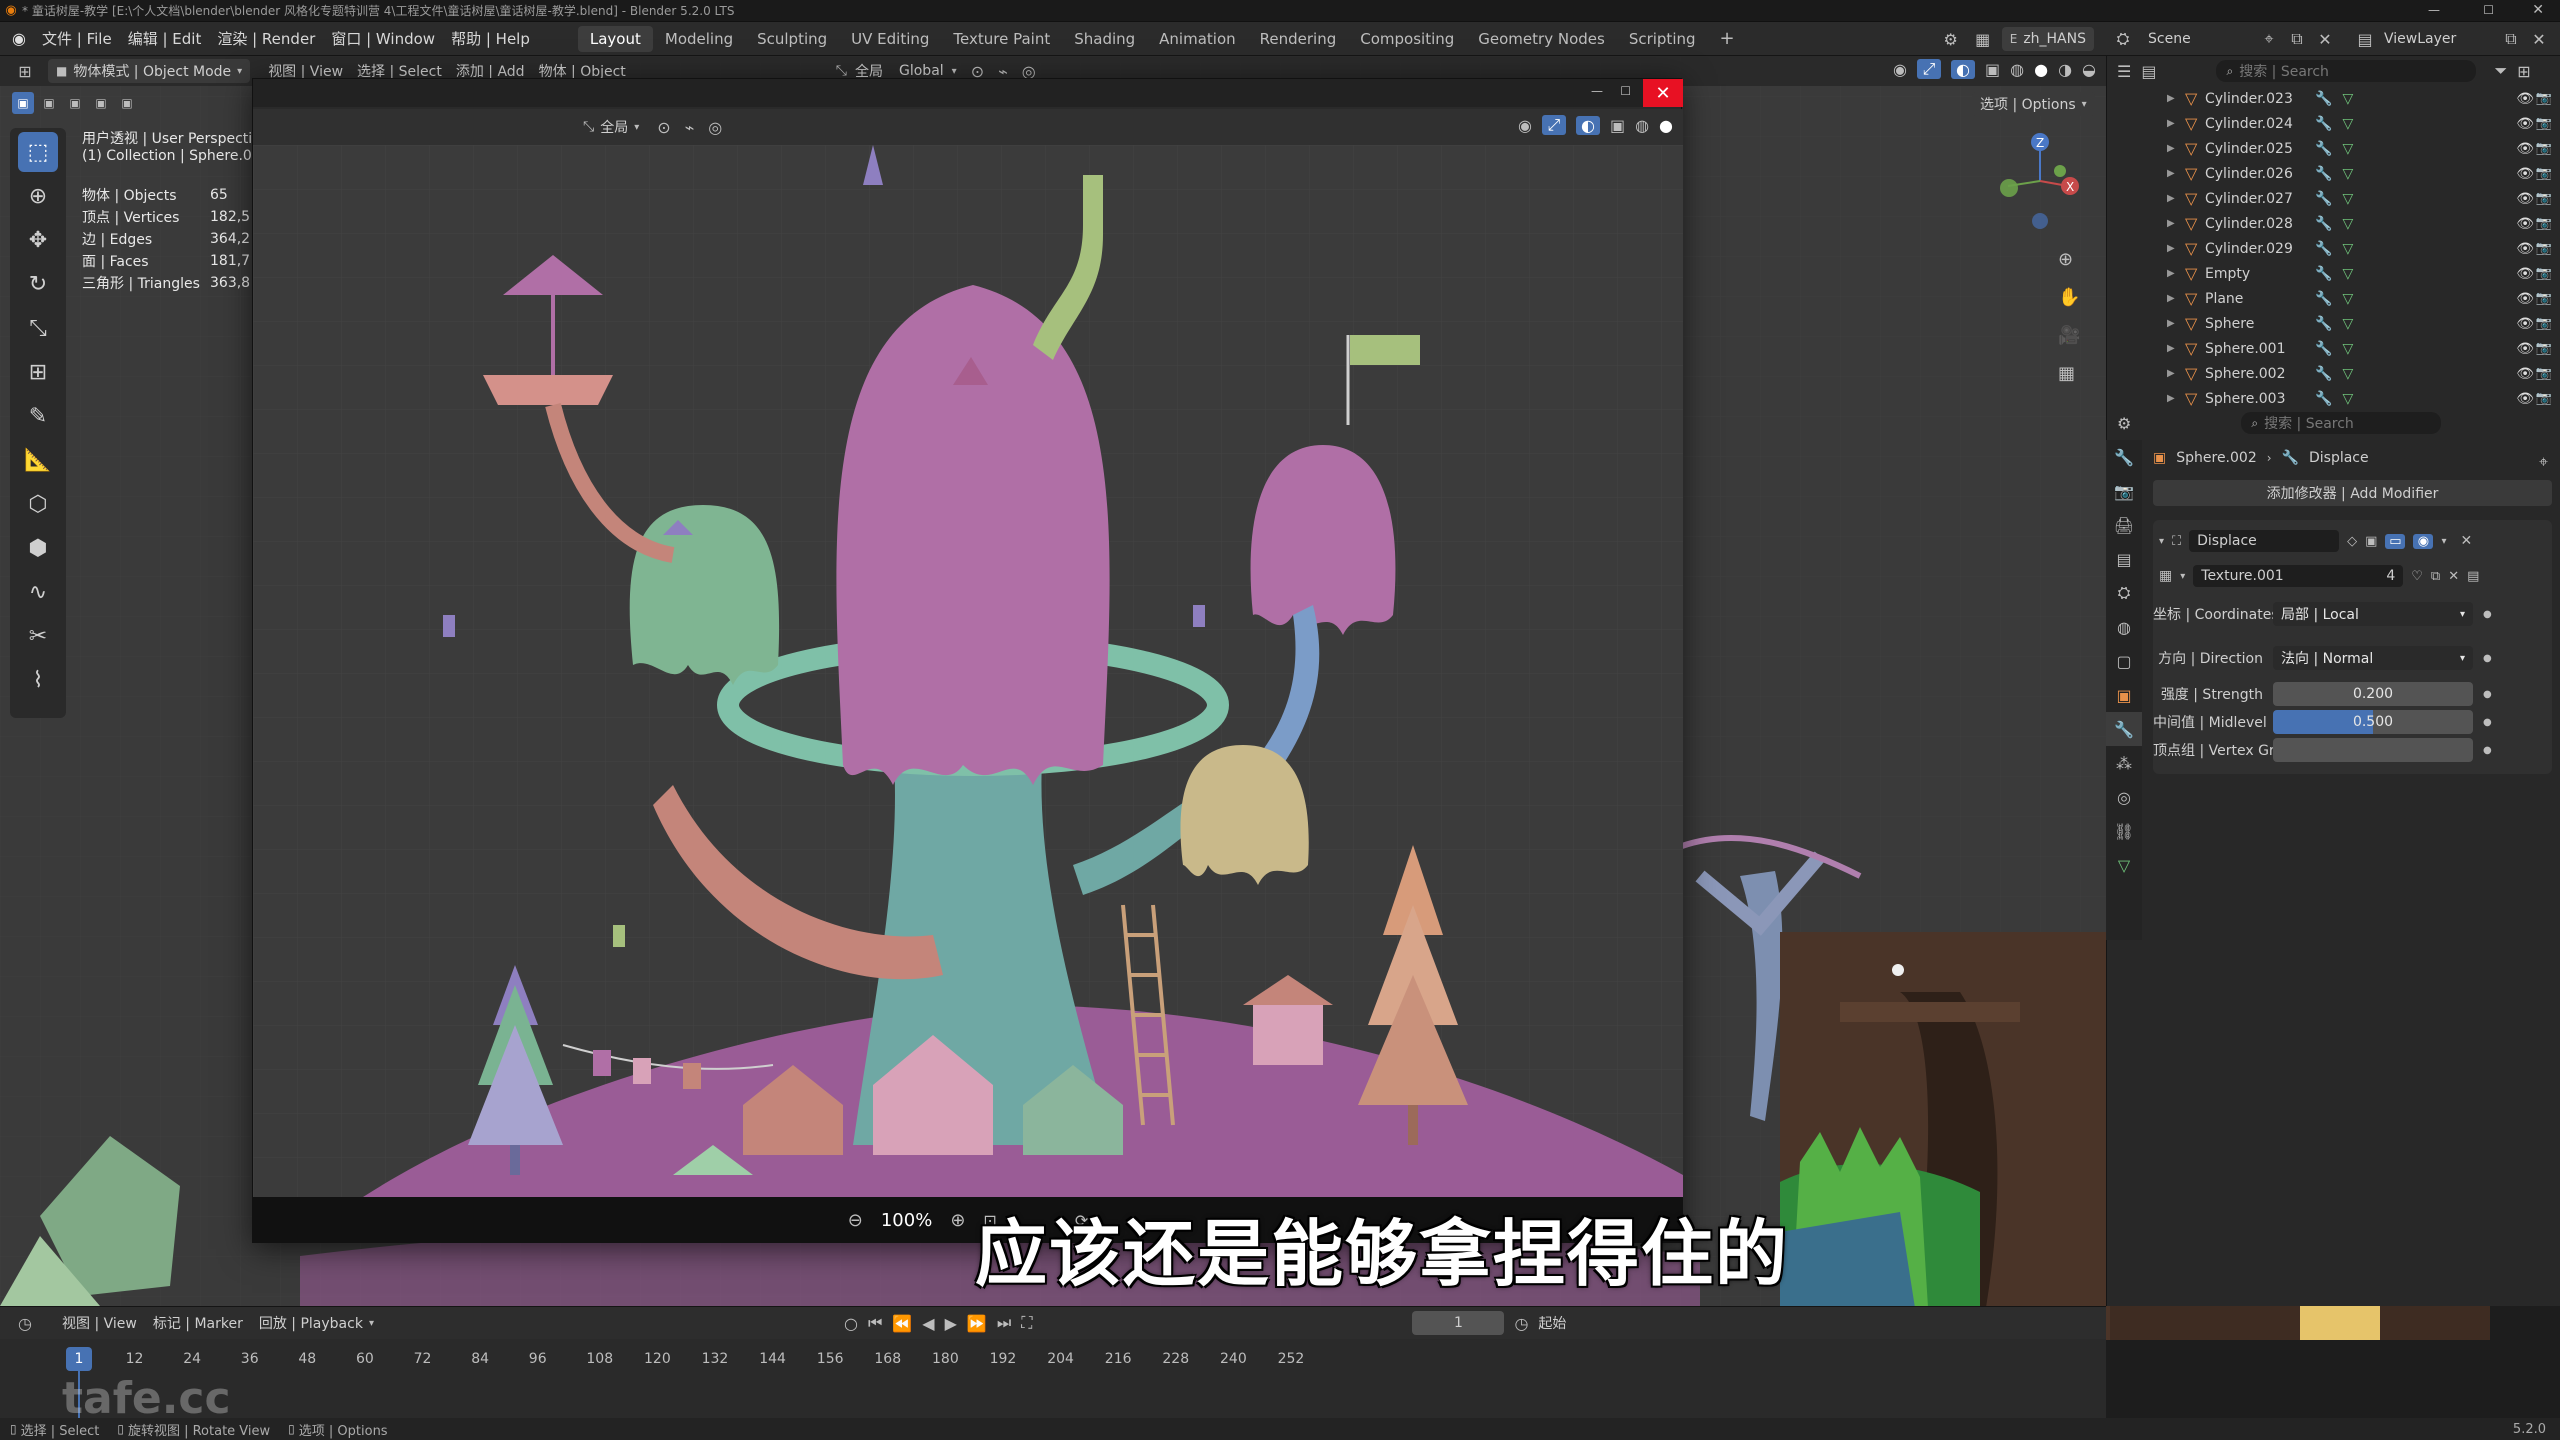 The image size is (2560, 1440). I want to click on edit-mode-toggle-icon: ◇, so click(2352, 541).